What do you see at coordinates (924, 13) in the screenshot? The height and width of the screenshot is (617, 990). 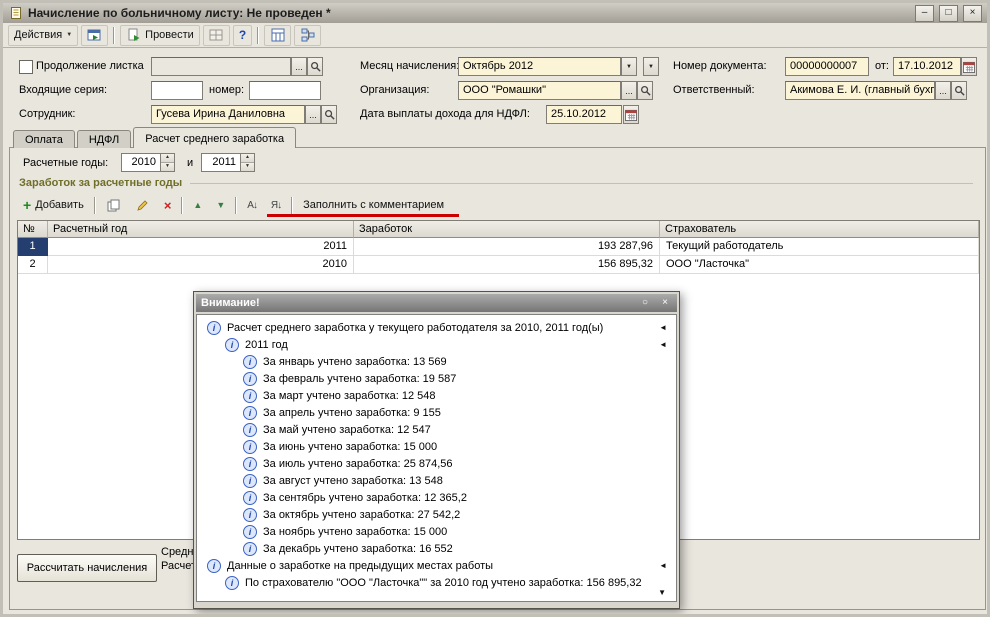 I see `minimize-button: –` at bounding box center [924, 13].